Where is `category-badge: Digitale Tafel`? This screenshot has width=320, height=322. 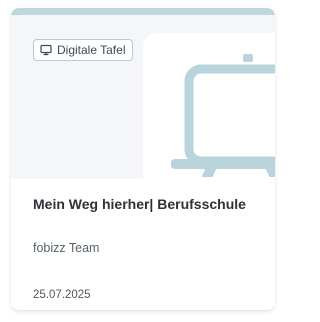 category-badge: Digitale Tafel is located at coordinates (83, 50).